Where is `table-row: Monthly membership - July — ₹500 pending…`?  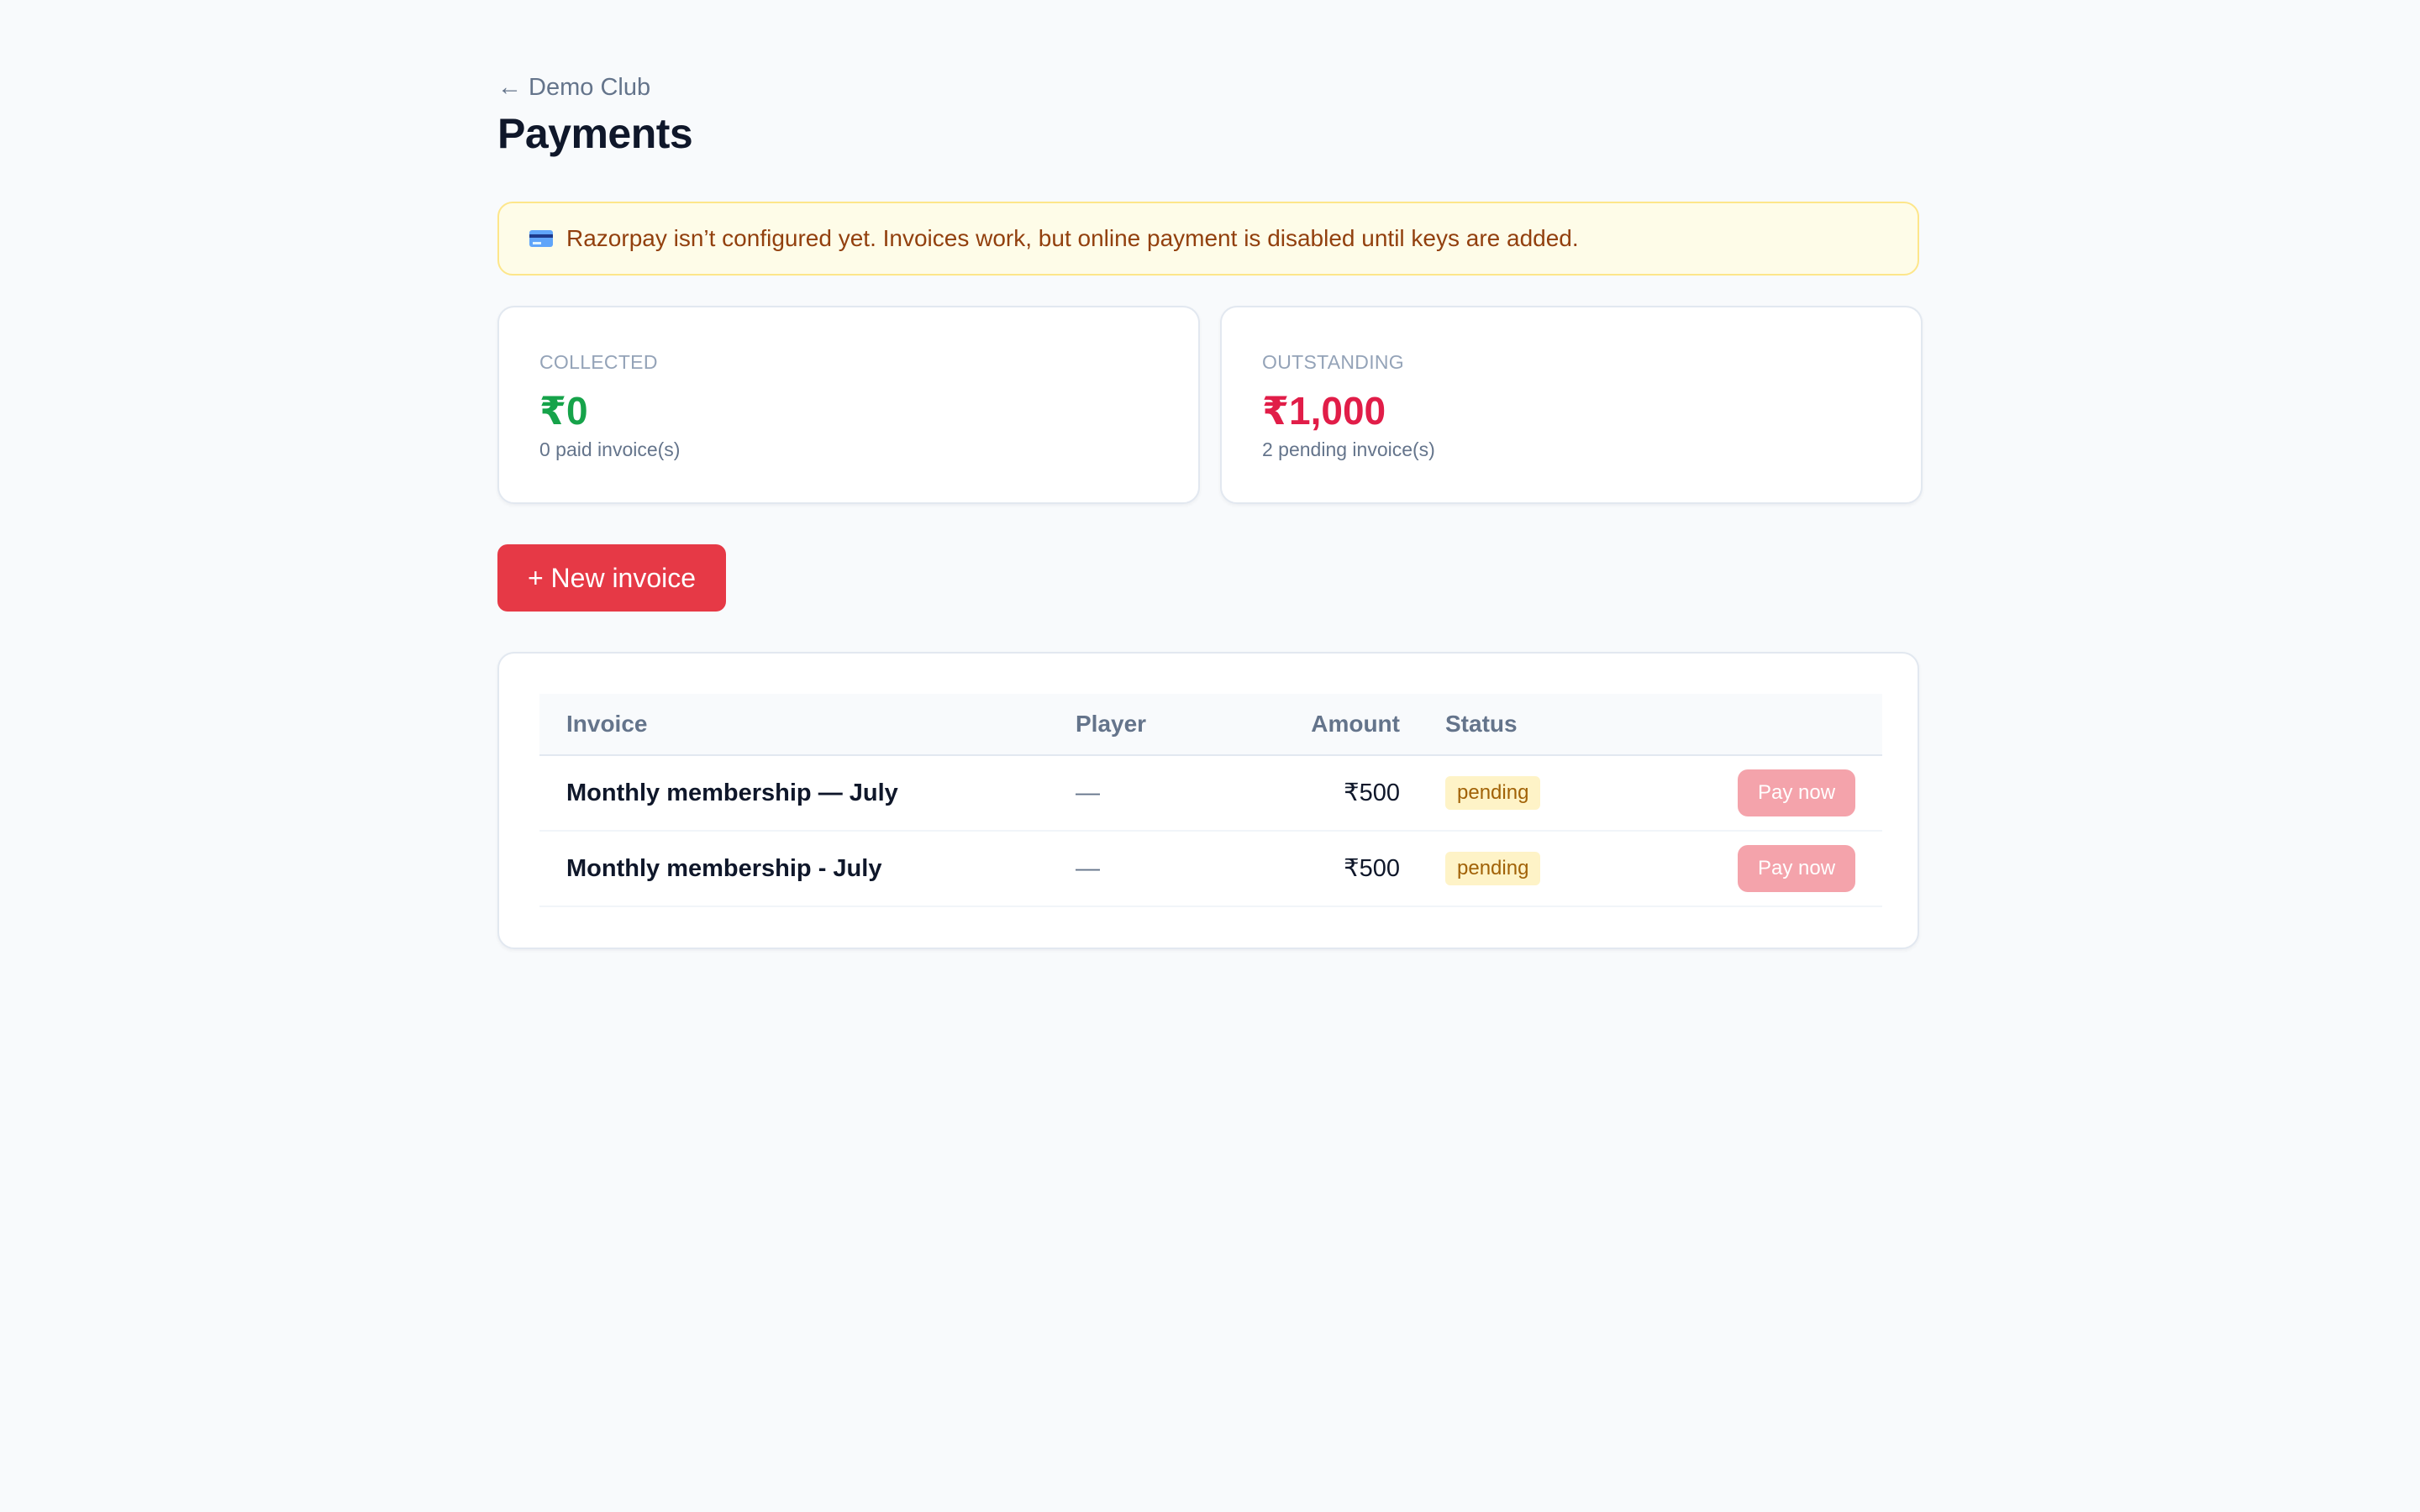 table-row: Monthly membership - July — ₹500 pending… is located at coordinates (1210, 869).